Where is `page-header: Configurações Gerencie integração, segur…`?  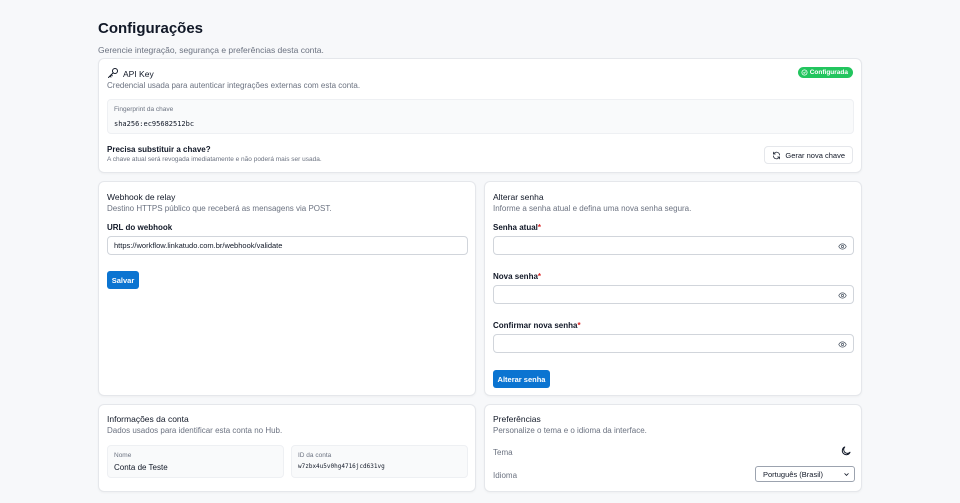
page-header: Configurações Gerencie integração, segur… is located at coordinates (211, 37).